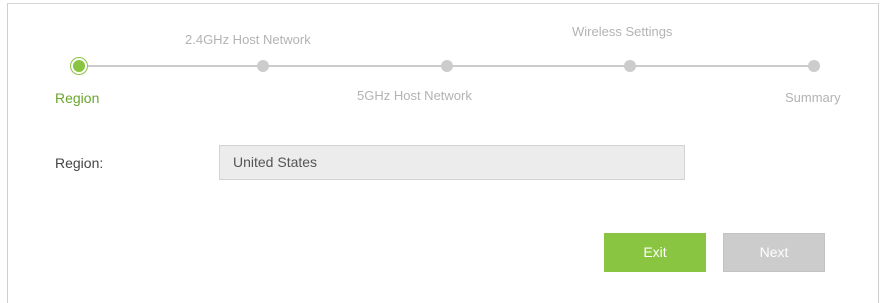  Describe the element at coordinates (622, 31) in the screenshot. I see `step-label-wireless-settings: Wireless Settings` at that location.